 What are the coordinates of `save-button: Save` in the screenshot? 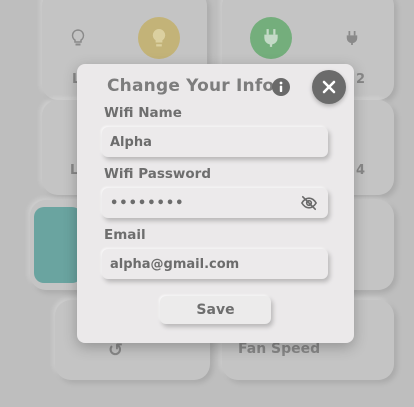 It's located at (215, 310).